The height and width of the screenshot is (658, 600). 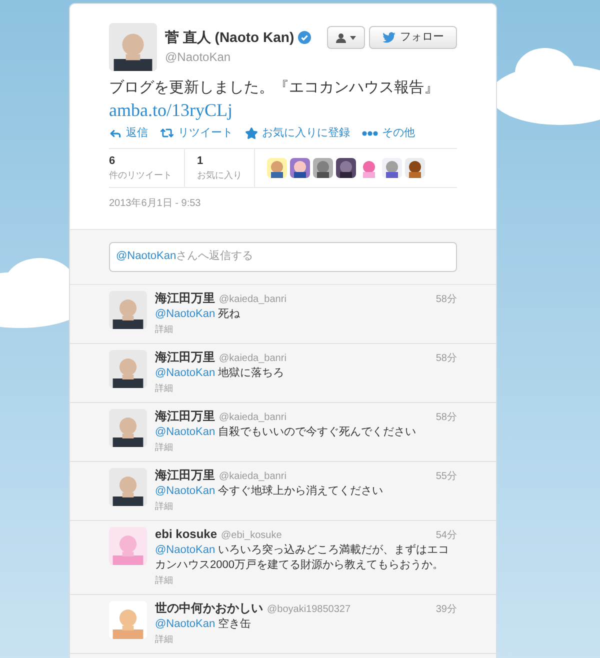 What do you see at coordinates (186, 534) in the screenshot?
I see `reply-author-name: ebi kosuke` at bounding box center [186, 534].